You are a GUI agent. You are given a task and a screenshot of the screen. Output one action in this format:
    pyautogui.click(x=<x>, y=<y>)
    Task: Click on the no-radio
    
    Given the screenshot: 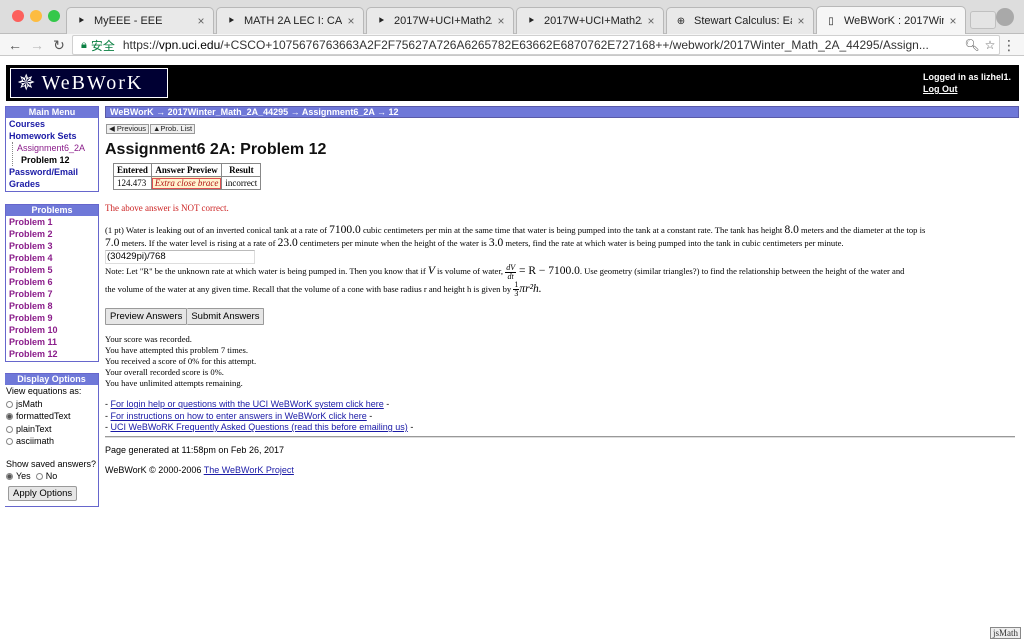 What is the action you would take?
    pyautogui.click(x=39, y=476)
    